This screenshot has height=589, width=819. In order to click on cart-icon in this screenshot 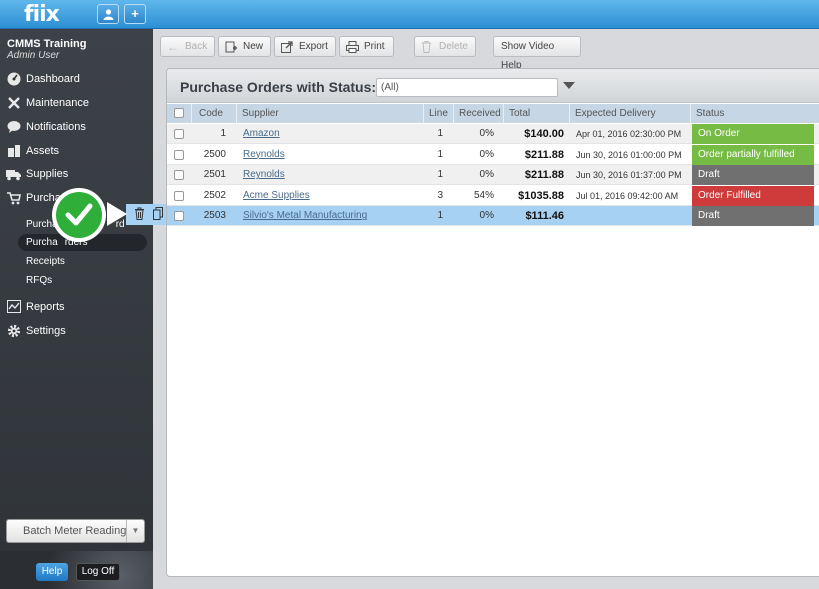, I will do `click(13, 198)`.